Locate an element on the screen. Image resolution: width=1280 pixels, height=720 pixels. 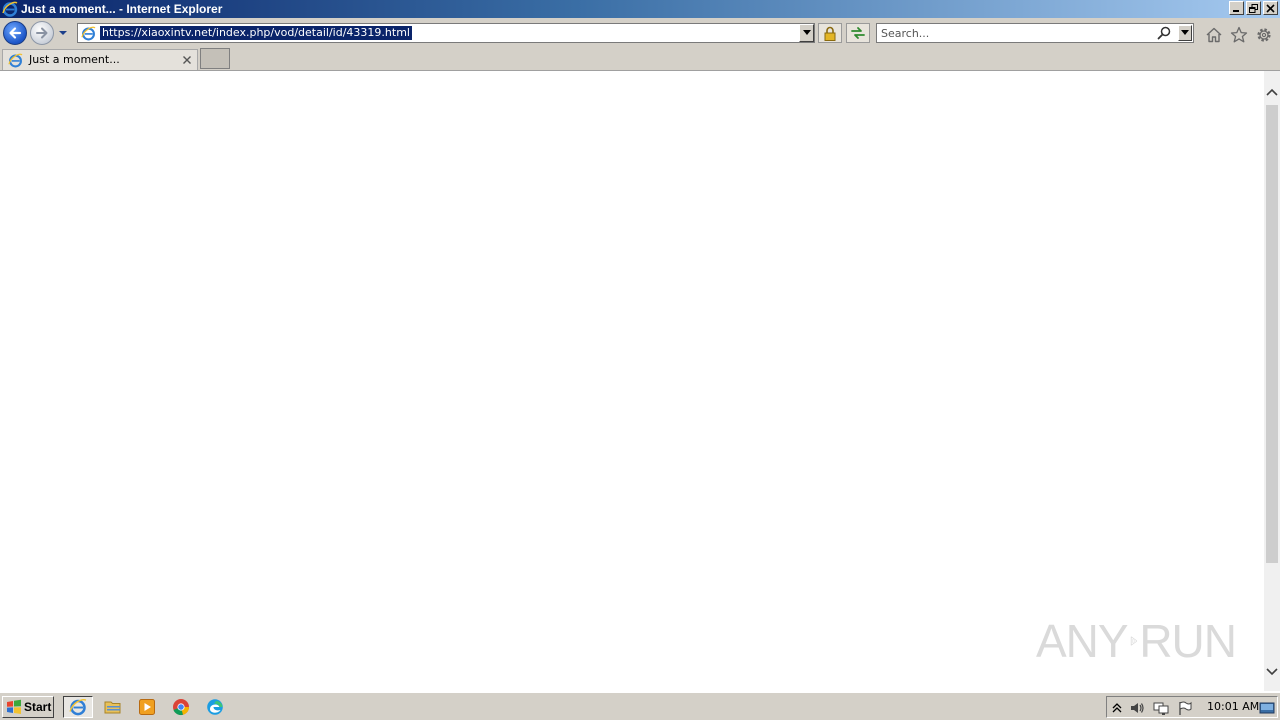
anyrun-watermark: ANY RUN is located at coordinates (1136, 641).